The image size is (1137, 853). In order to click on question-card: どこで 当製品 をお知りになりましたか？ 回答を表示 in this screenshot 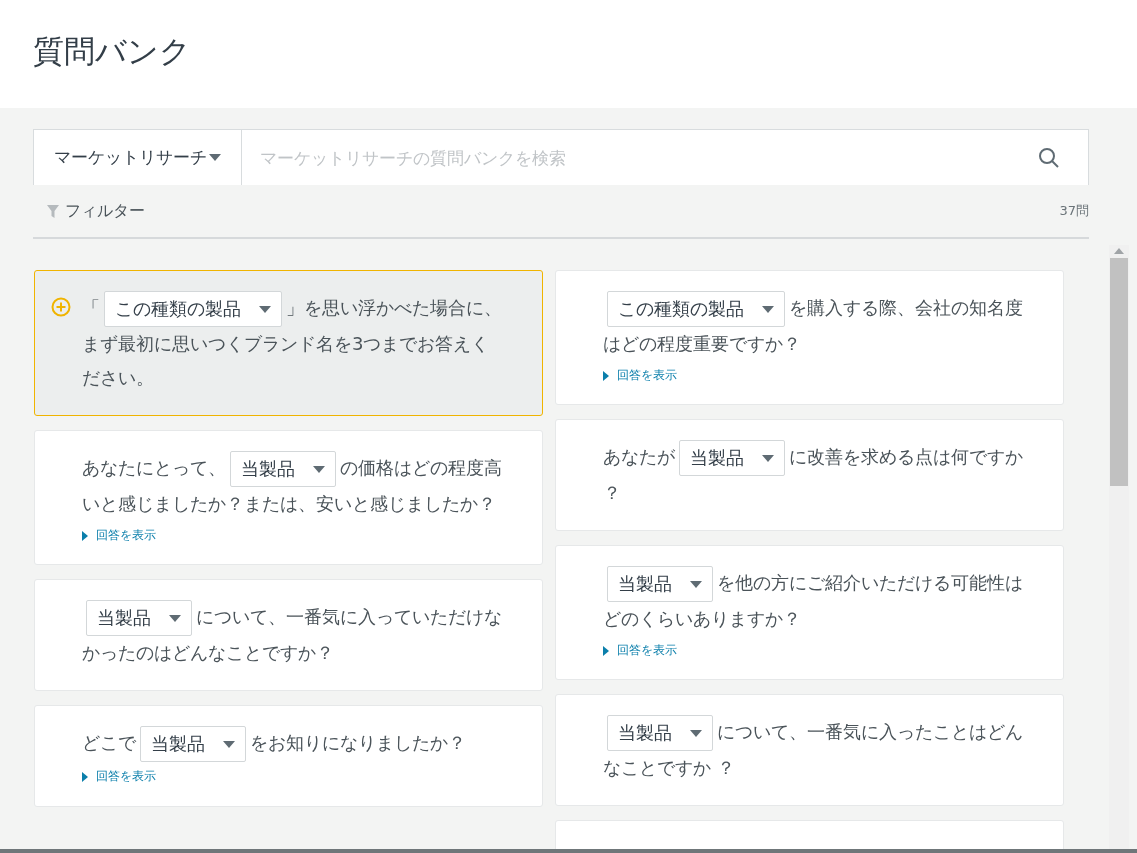, I will do `click(288, 756)`.